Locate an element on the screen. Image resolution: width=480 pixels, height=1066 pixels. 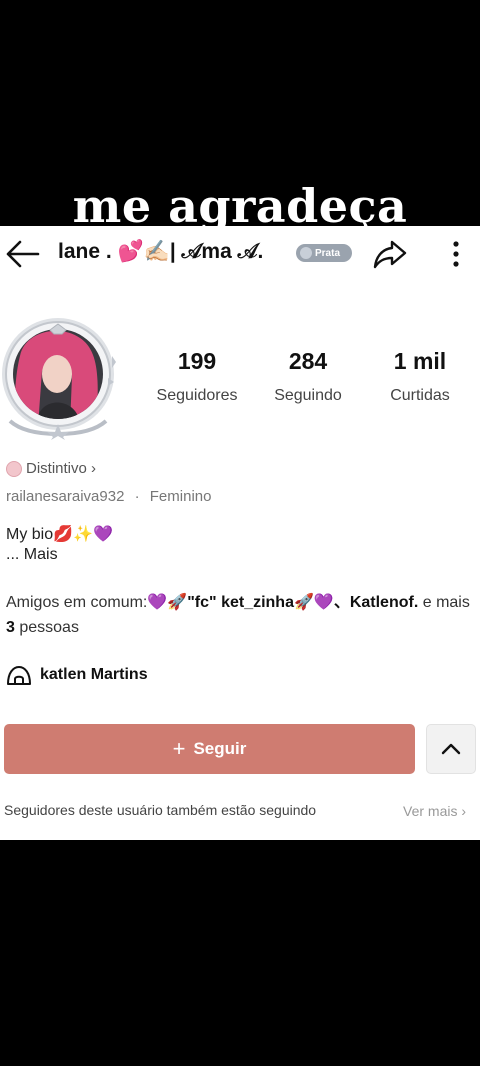
username-line: railanesaraiva932 · Feminino is located at coordinates (108, 496).